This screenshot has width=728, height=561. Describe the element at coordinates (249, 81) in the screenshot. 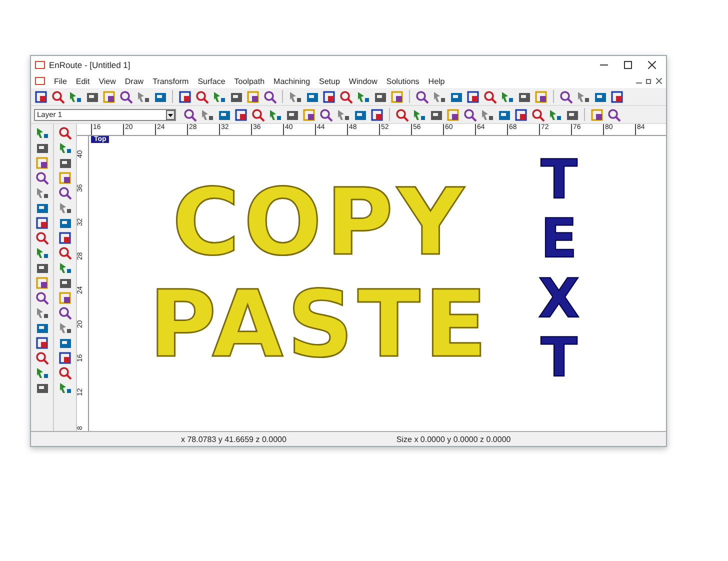

I see `menu-item: Toolpath` at that location.